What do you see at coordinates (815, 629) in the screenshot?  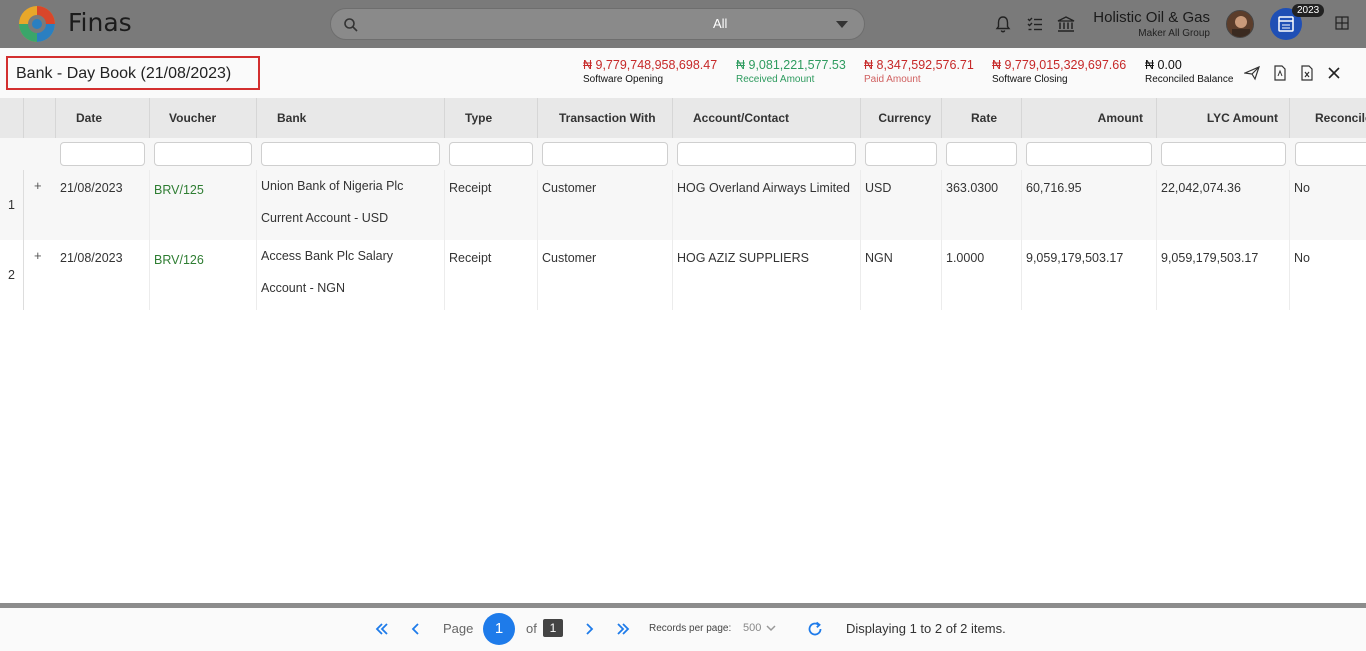 I see `refresh-icon` at bounding box center [815, 629].